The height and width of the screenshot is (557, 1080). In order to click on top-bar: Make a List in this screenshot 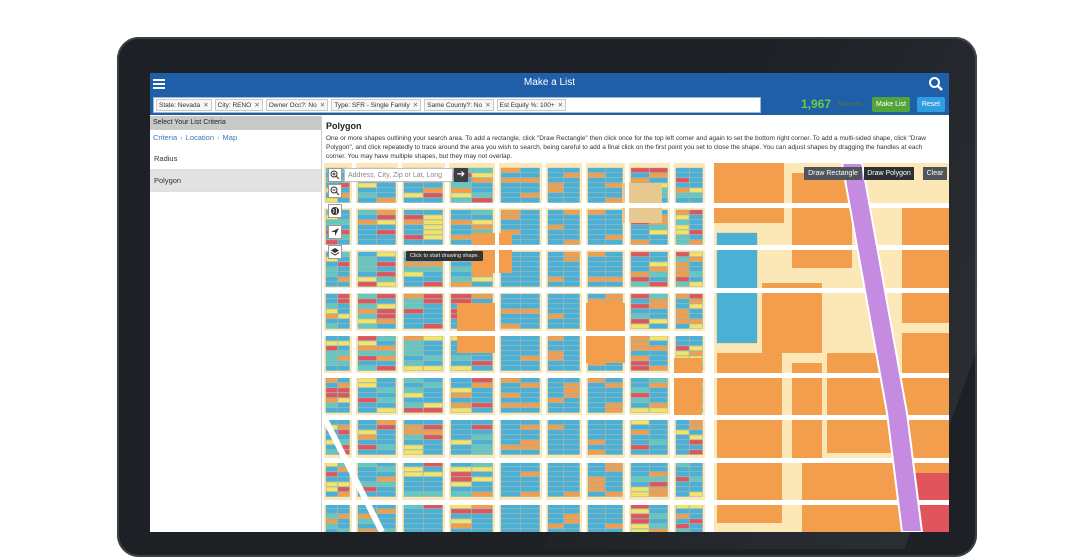, I will do `click(549, 84)`.